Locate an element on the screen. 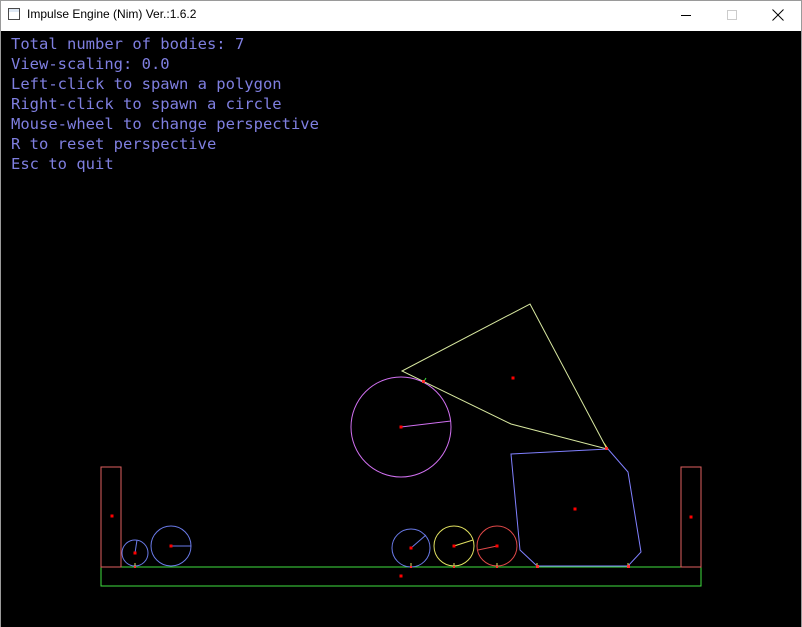 The height and width of the screenshot is (627, 802). ground-center-marker is located at coordinates (401, 576).